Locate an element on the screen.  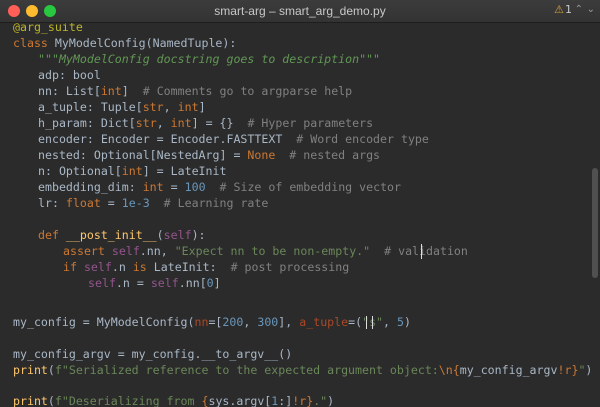
code-line-1: @arg_suite is located at coordinates (48, 29).